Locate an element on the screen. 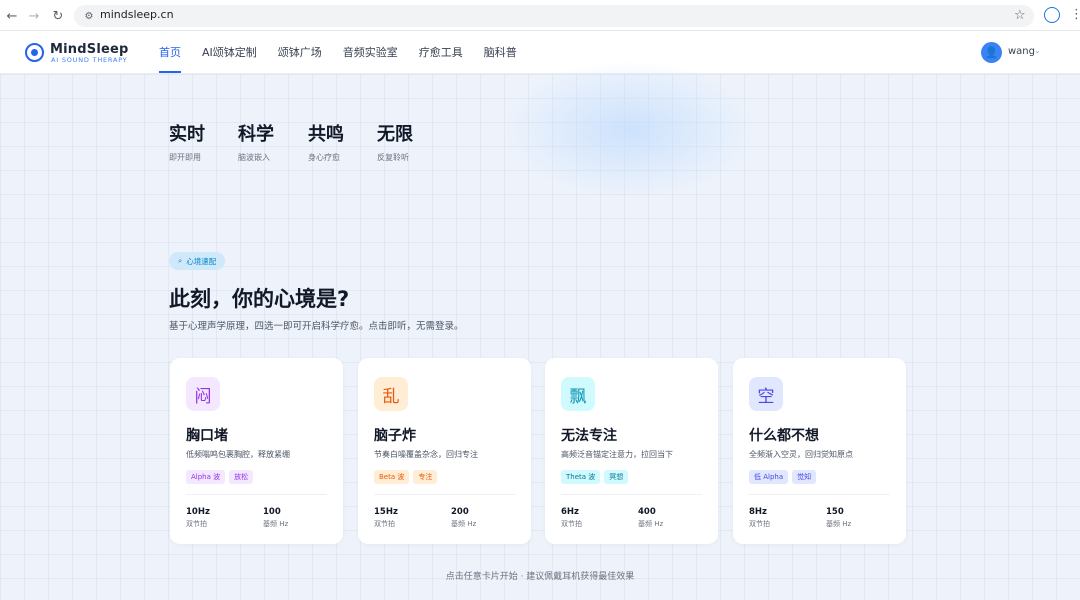 The height and width of the screenshot is (600, 1080). stat-title: 实时 is located at coordinates (187, 134).